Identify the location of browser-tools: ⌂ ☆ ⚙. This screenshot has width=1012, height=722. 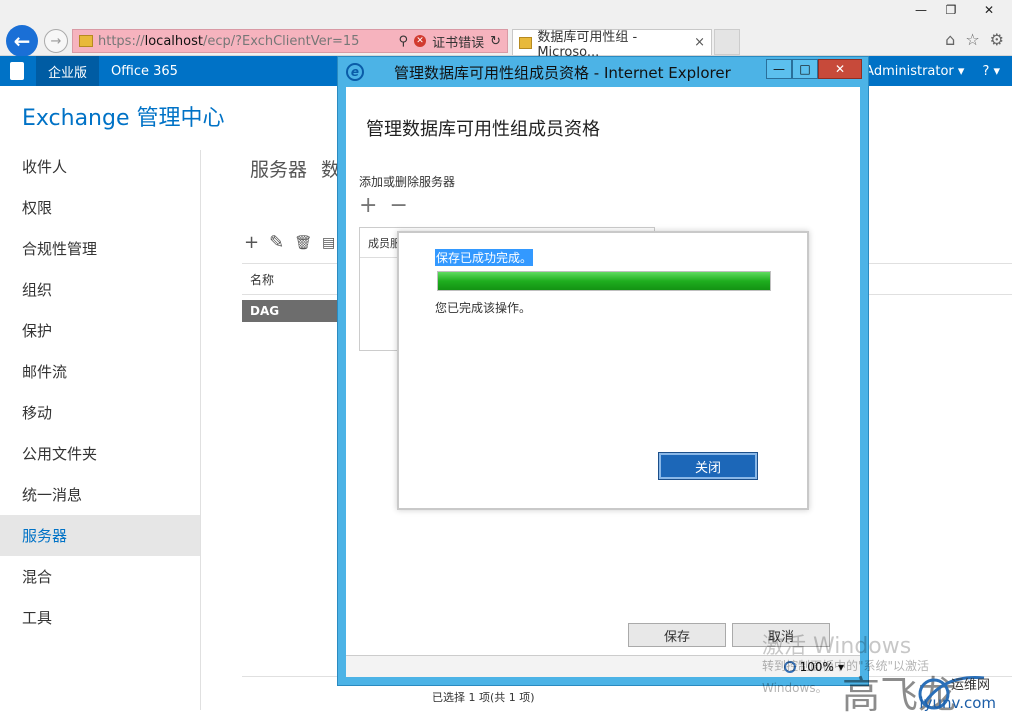
(974, 39).